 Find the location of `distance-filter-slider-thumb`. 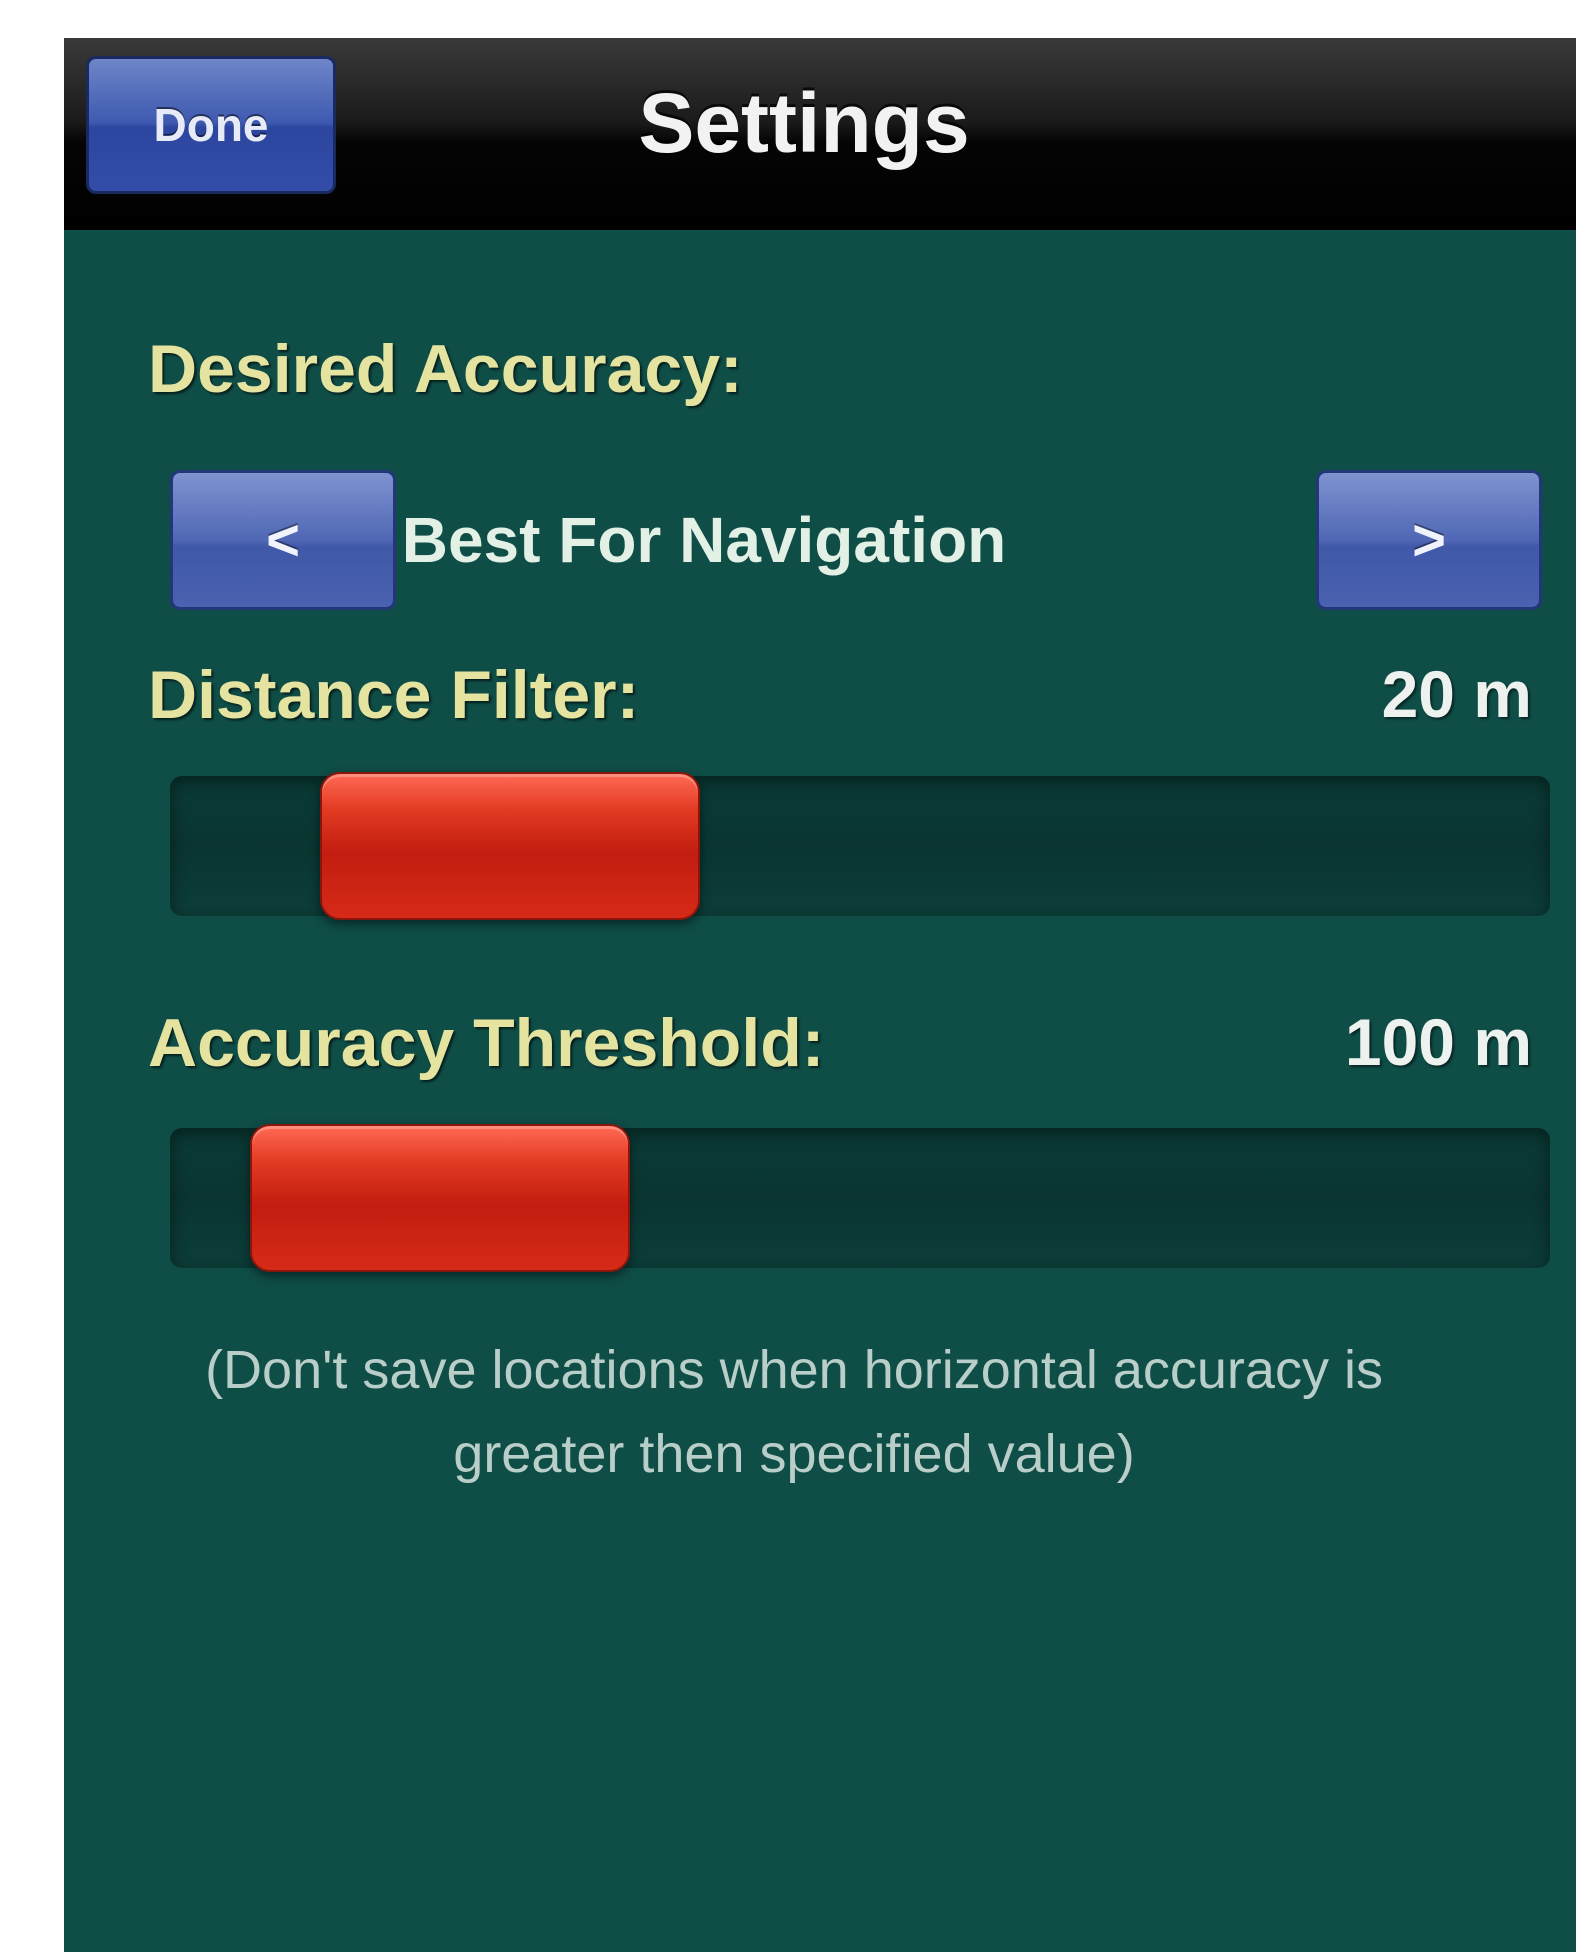

distance-filter-slider-thumb is located at coordinates (510, 846).